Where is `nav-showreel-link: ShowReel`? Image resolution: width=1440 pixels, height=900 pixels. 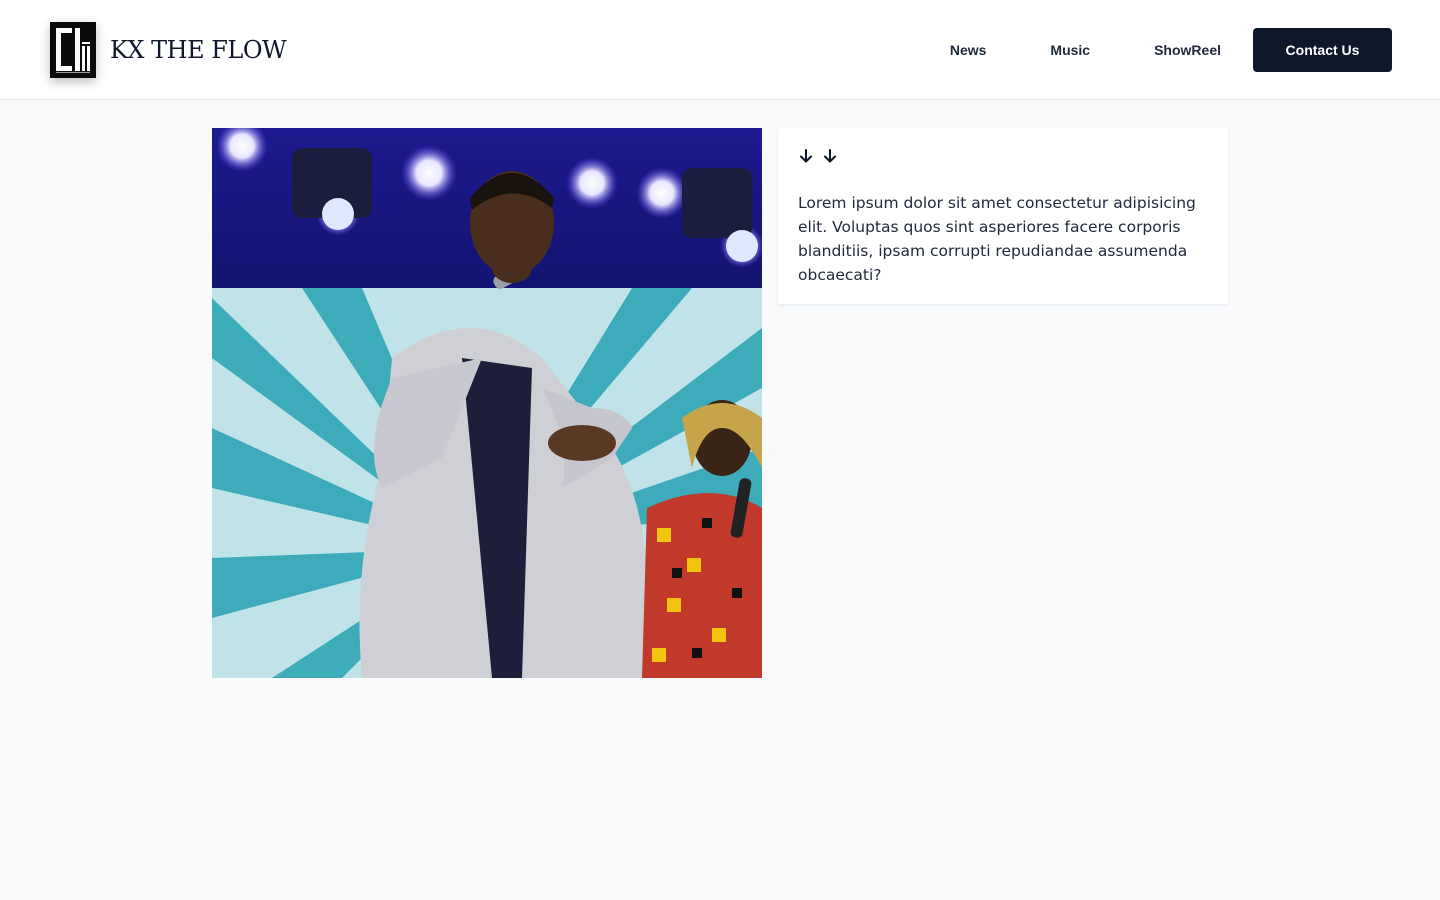 nav-showreel-link: ShowReel is located at coordinates (1187, 50).